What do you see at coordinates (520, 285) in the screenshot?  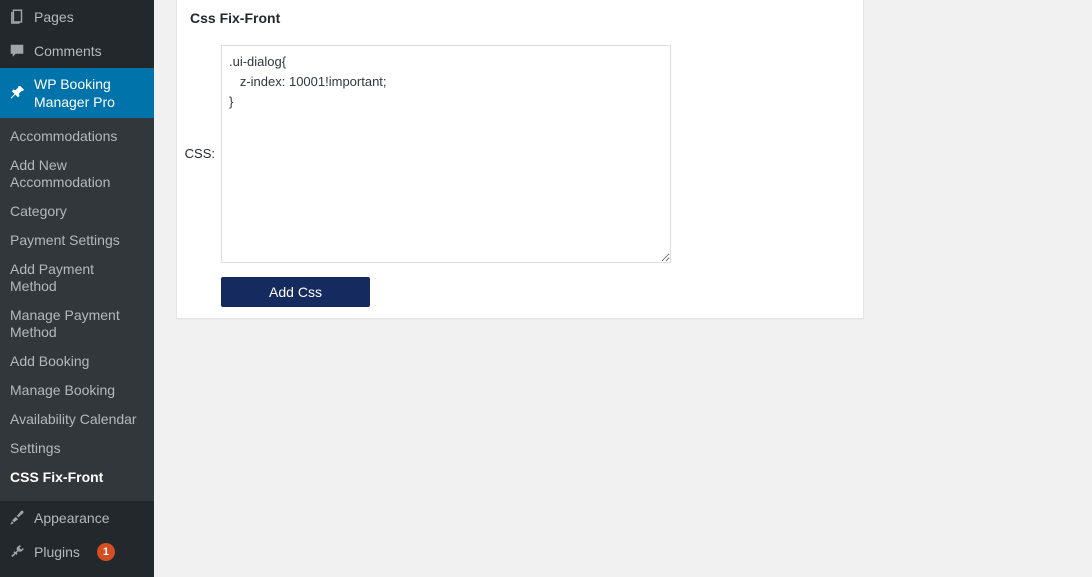 I see `css-form-actions: Add Css` at bounding box center [520, 285].